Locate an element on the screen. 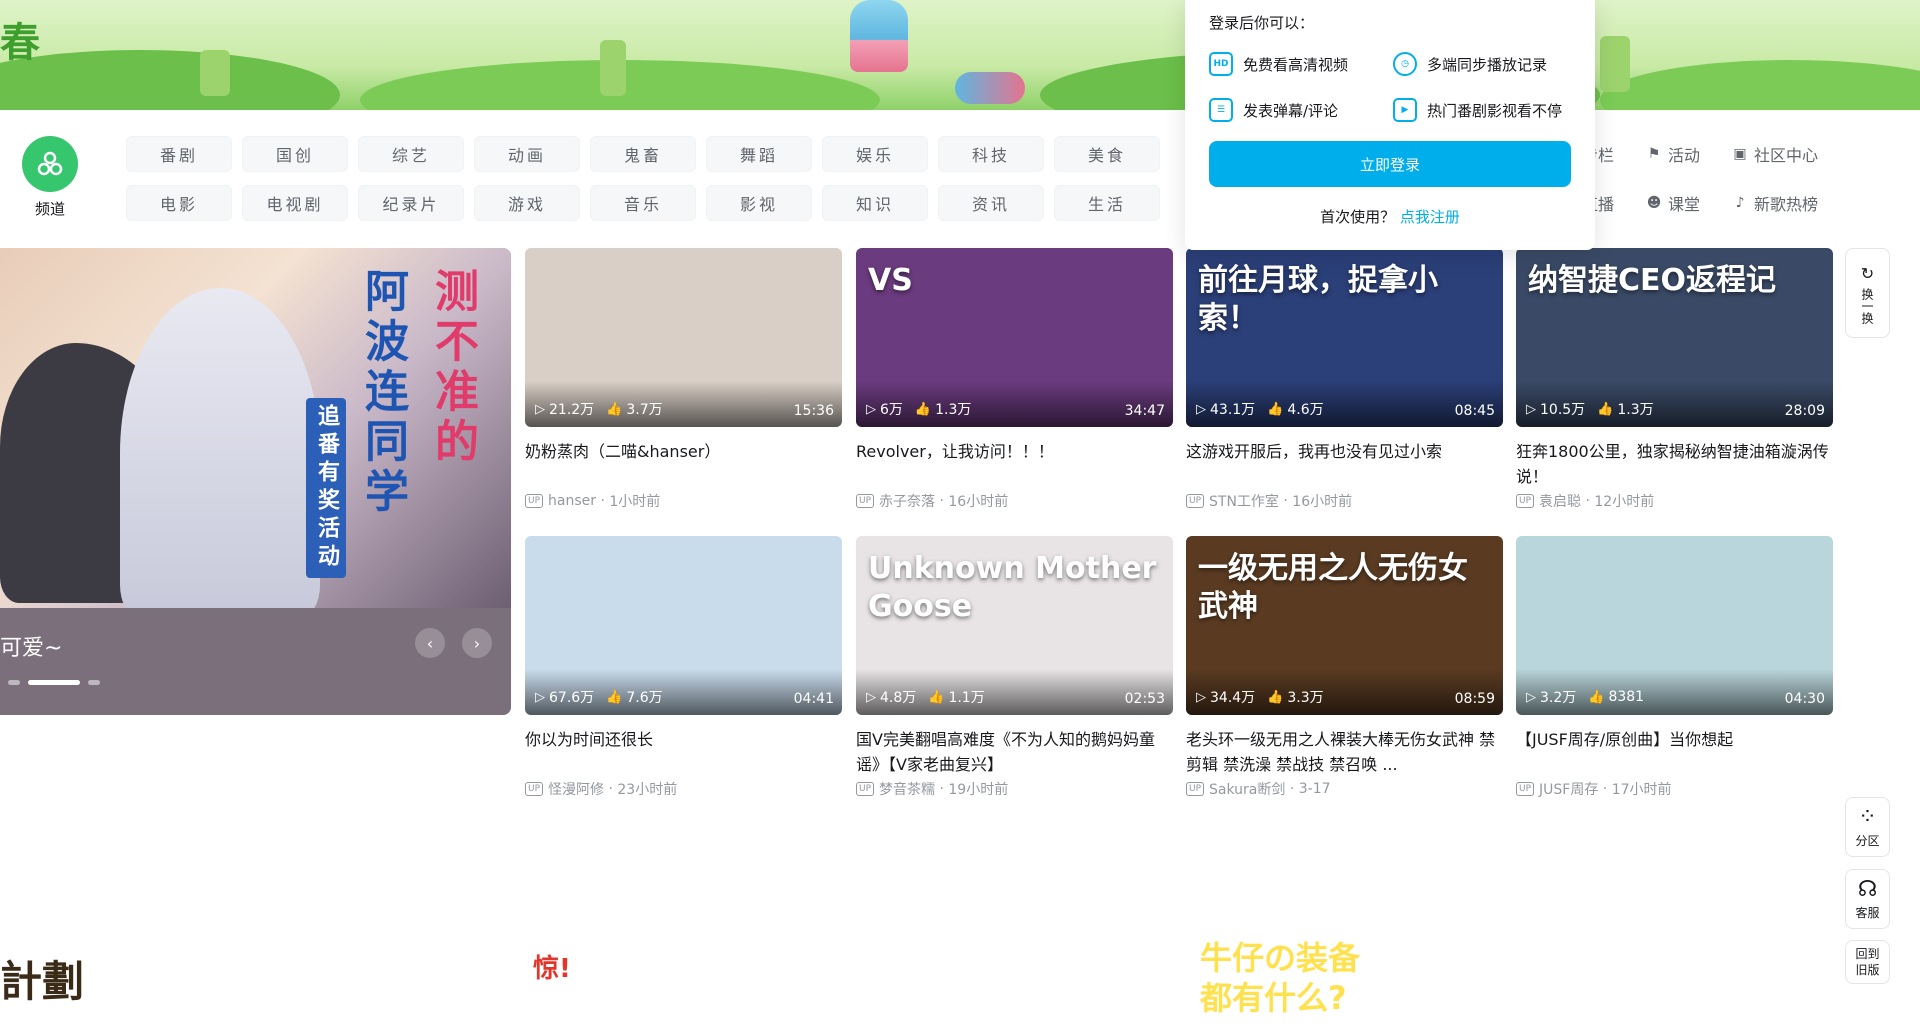  video-title: 奶粉蒸肉（二喵&hanser） is located at coordinates (683, 464).